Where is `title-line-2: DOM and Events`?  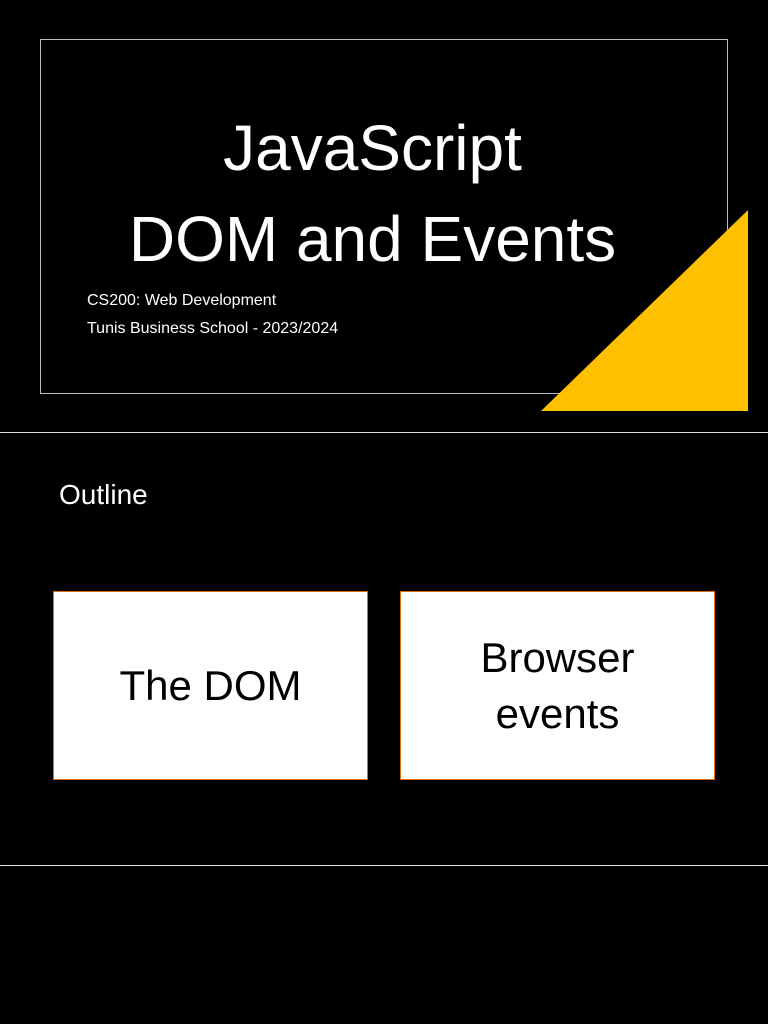
title-line-2: DOM and Events is located at coordinates (372, 239).